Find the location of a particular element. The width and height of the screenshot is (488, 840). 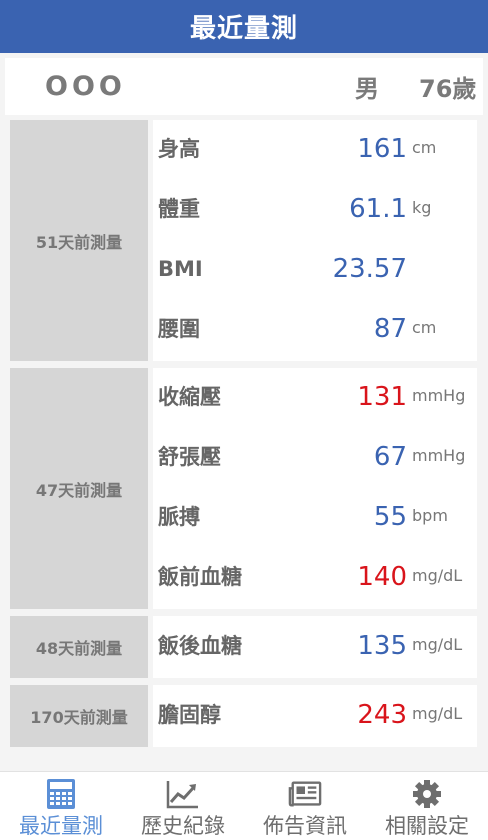

measurement-row-postmeal-glucose: 飯後血糖 135 mg/dL is located at coordinates (315, 646).